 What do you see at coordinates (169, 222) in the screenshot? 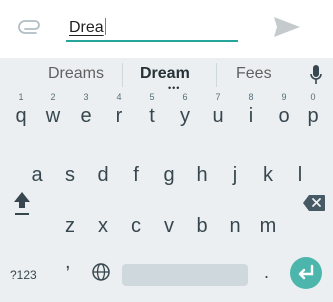
I see `key-v: v` at bounding box center [169, 222].